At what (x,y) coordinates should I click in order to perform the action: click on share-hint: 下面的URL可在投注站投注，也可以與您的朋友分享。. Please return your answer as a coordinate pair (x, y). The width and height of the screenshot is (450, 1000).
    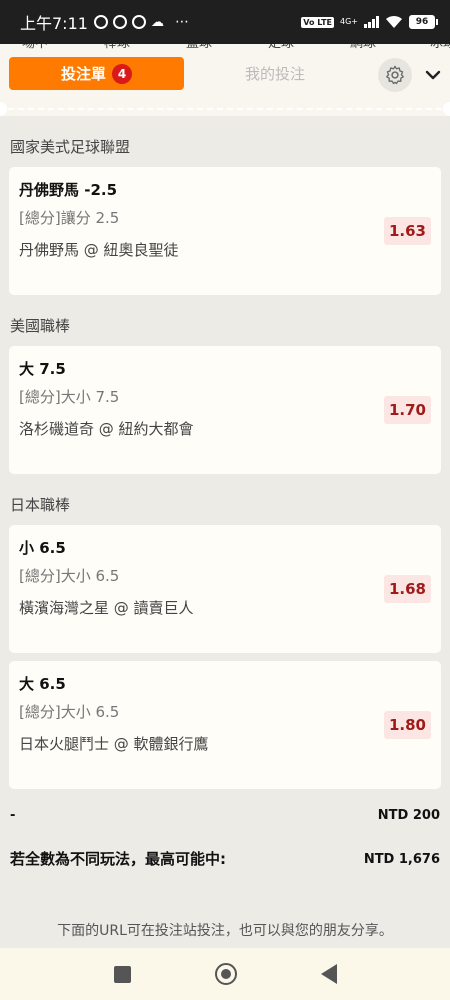
    Looking at the image, I should click on (225, 931).